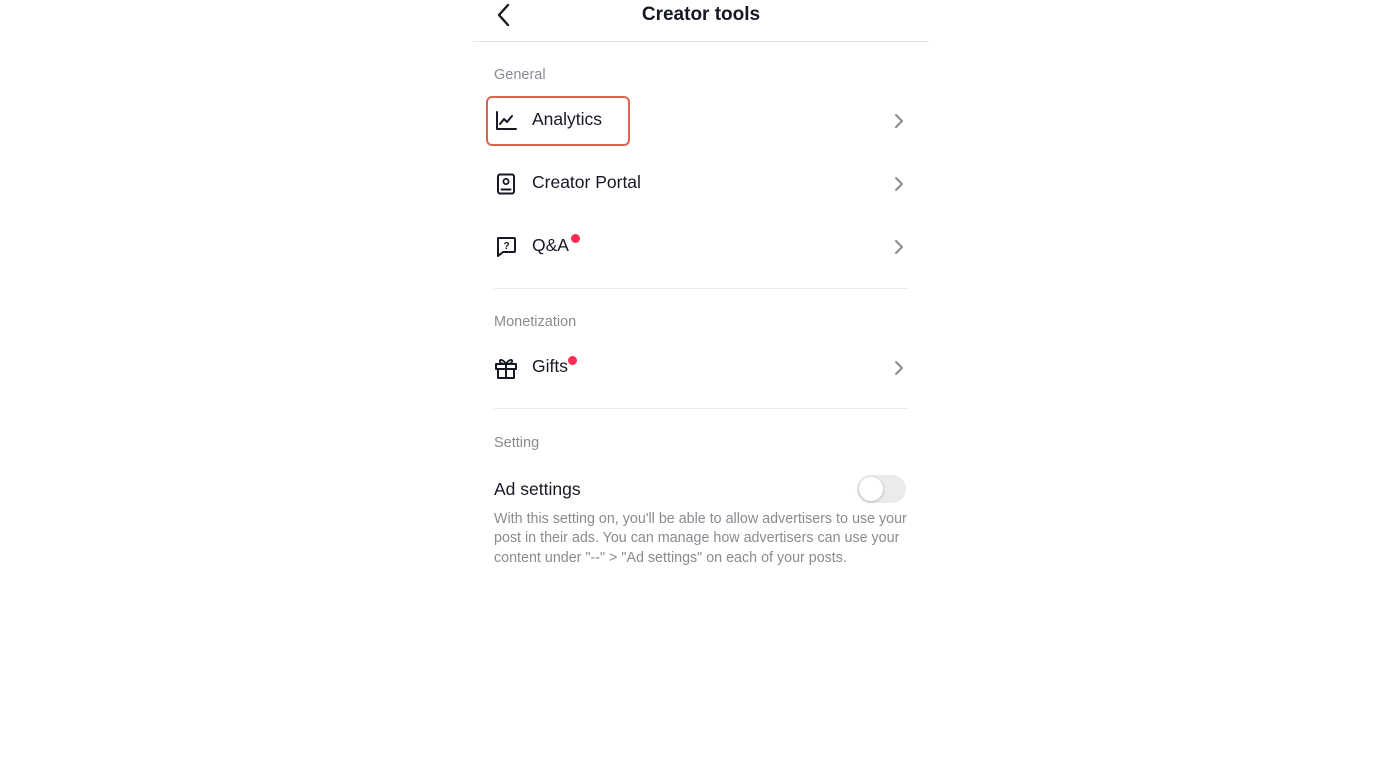 This screenshot has height=768, width=1400. I want to click on section-label-general: General, so click(520, 75).